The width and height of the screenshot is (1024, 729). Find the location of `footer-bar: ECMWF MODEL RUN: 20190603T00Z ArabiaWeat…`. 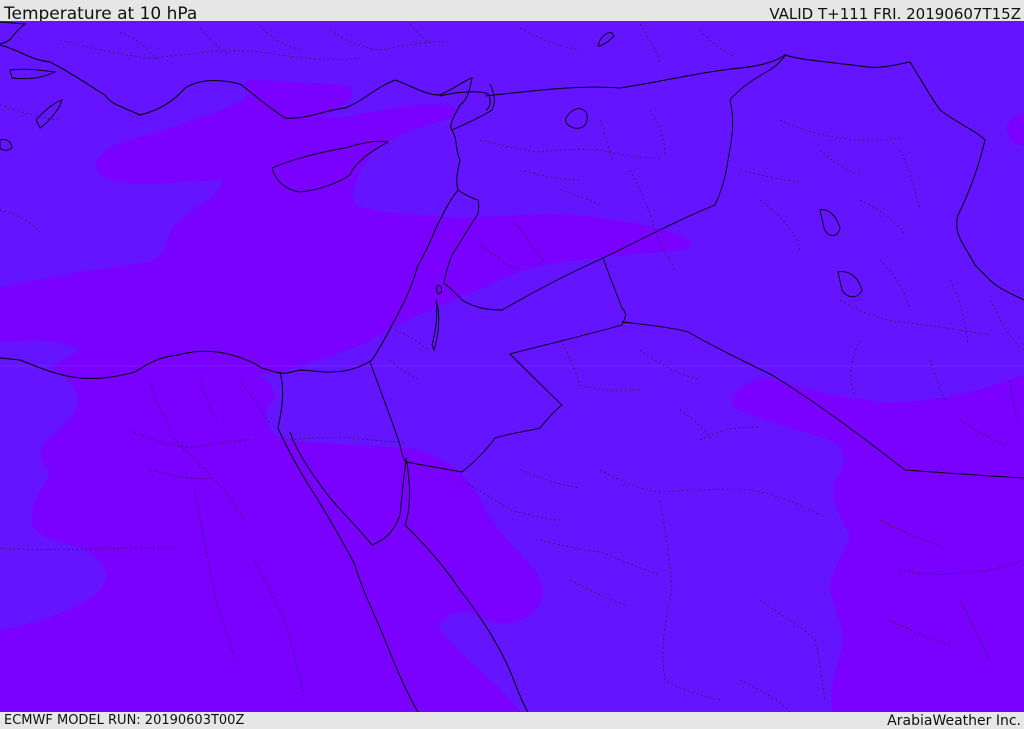

footer-bar: ECMWF MODEL RUN: 20190603T00Z ArabiaWeat… is located at coordinates (512, 720).